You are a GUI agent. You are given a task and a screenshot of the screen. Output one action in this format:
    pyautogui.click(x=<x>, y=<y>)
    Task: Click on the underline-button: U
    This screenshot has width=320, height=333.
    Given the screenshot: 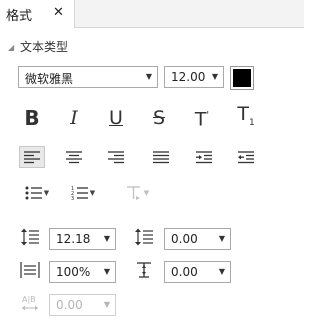 What is the action you would take?
    pyautogui.click(x=116, y=118)
    